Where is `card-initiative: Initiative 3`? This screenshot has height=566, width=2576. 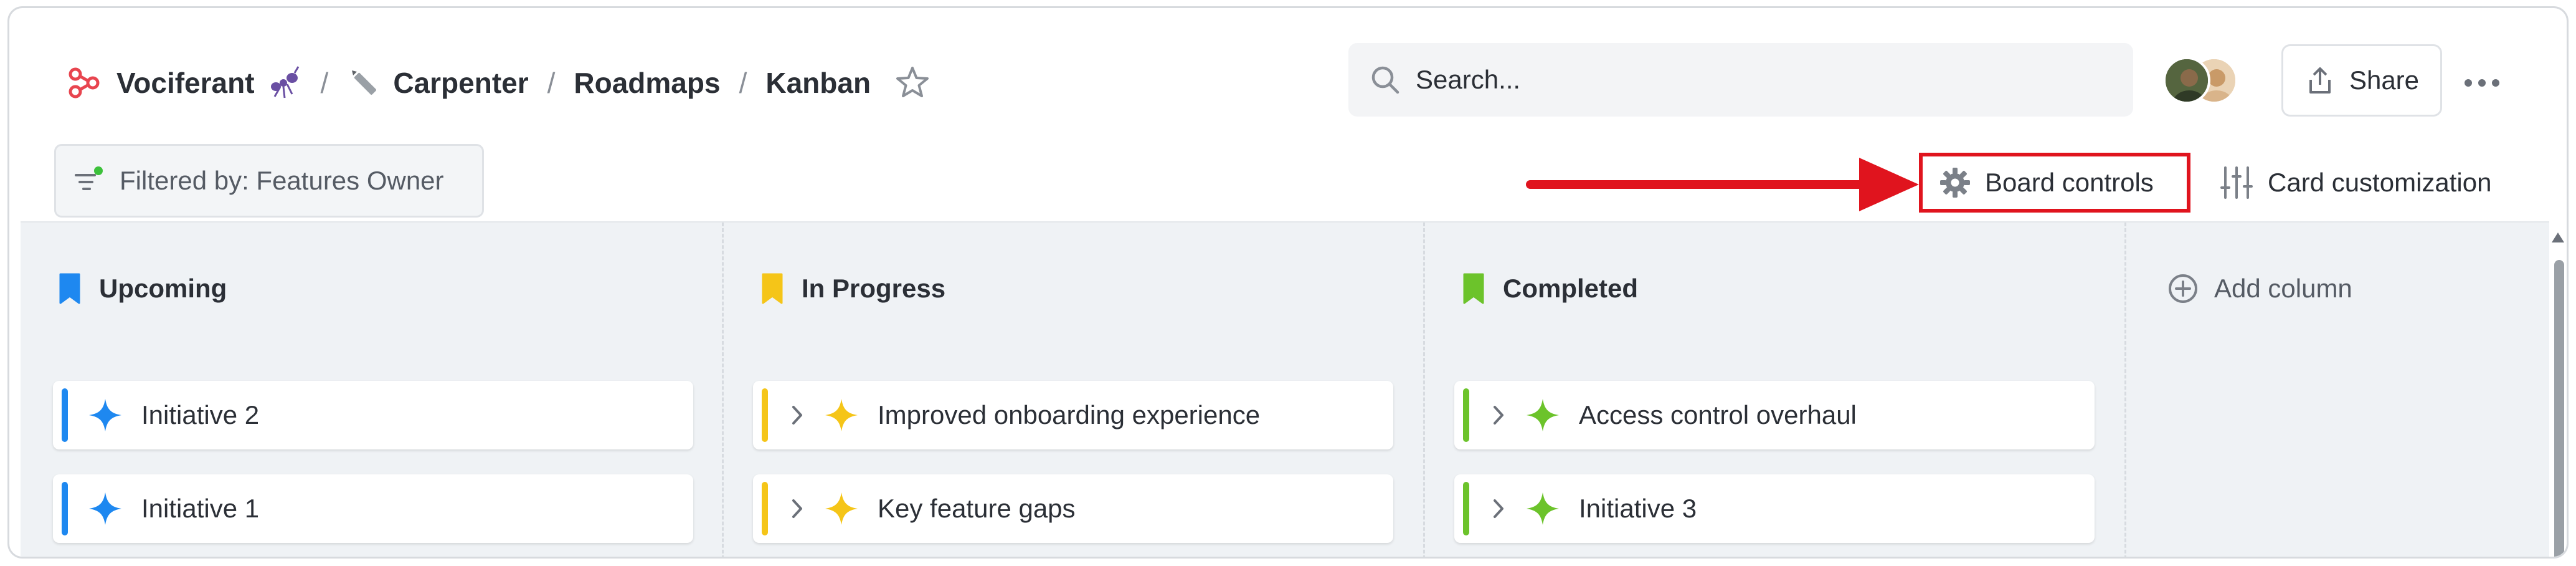
card-initiative: Initiative 3 is located at coordinates (1775, 508).